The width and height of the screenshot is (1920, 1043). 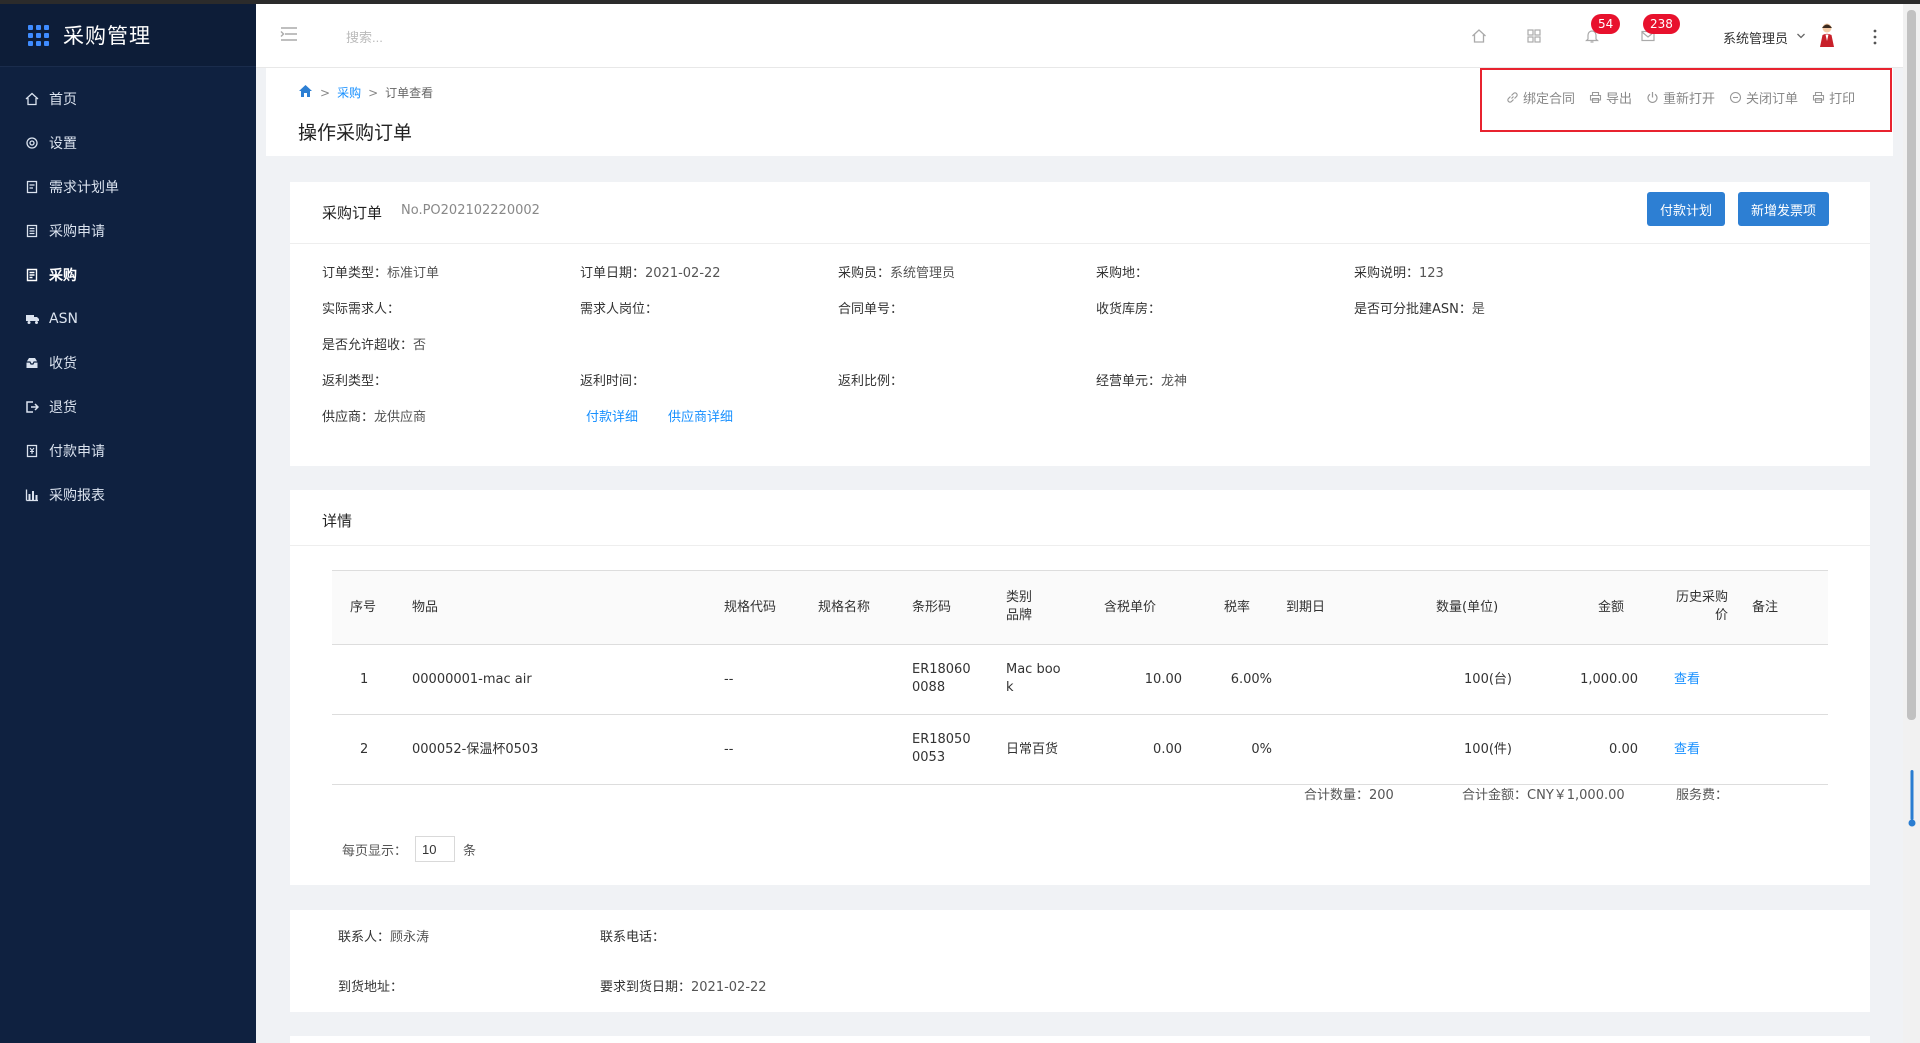 I want to click on action-label: 关闭订单, so click(x=1772, y=99).